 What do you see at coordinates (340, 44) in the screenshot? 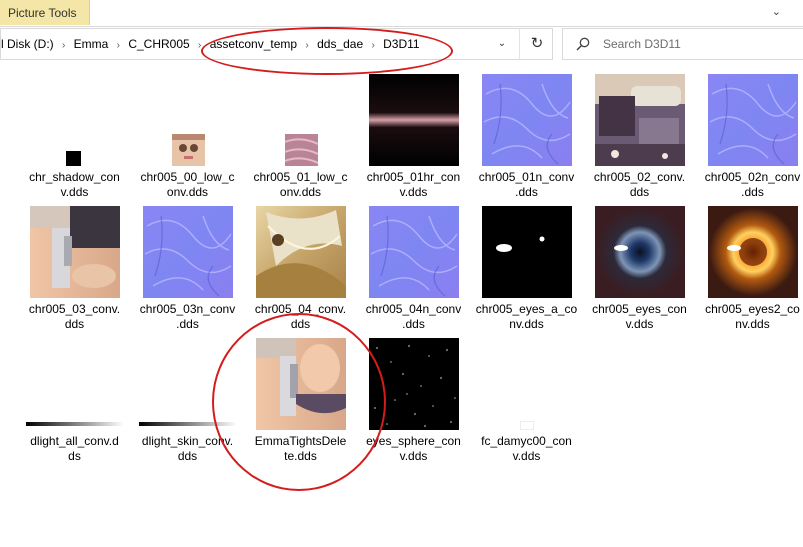
I see `breadcrumb-dds-dae: dds_dae` at bounding box center [340, 44].